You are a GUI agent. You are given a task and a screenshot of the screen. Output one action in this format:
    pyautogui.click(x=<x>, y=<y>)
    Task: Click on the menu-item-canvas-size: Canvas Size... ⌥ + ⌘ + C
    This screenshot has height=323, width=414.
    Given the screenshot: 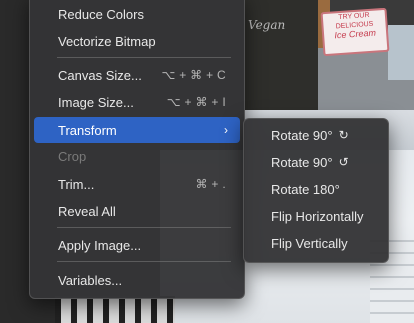 What is the action you would take?
    pyautogui.click(x=137, y=75)
    